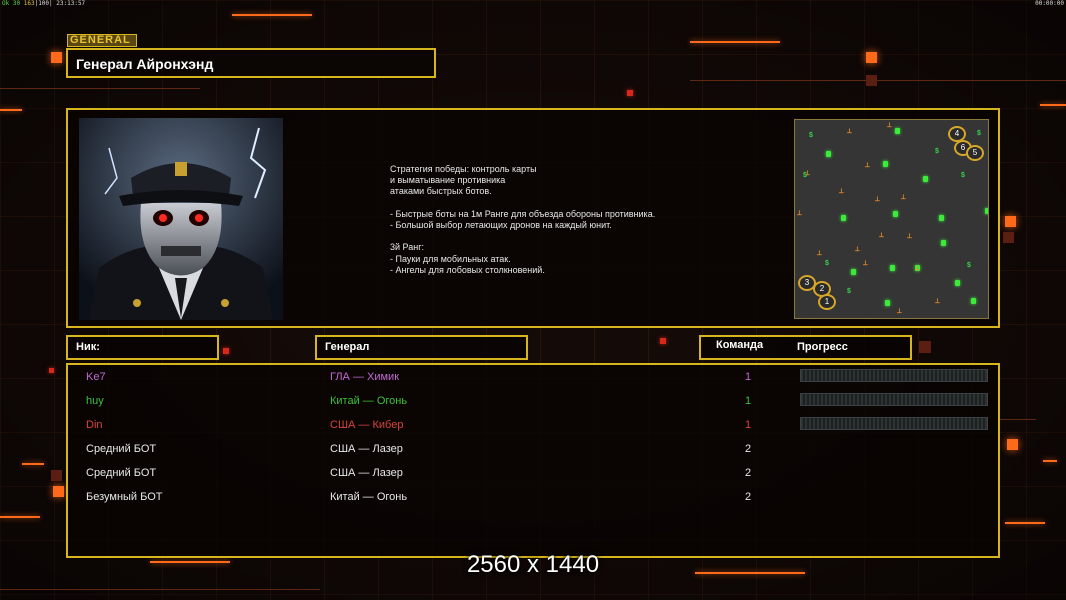 Image resolution: width=1066 pixels, height=600 pixels. What do you see at coordinates (827, 302) in the screenshot?
I see `start-position-marker: 1` at bounding box center [827, 302].